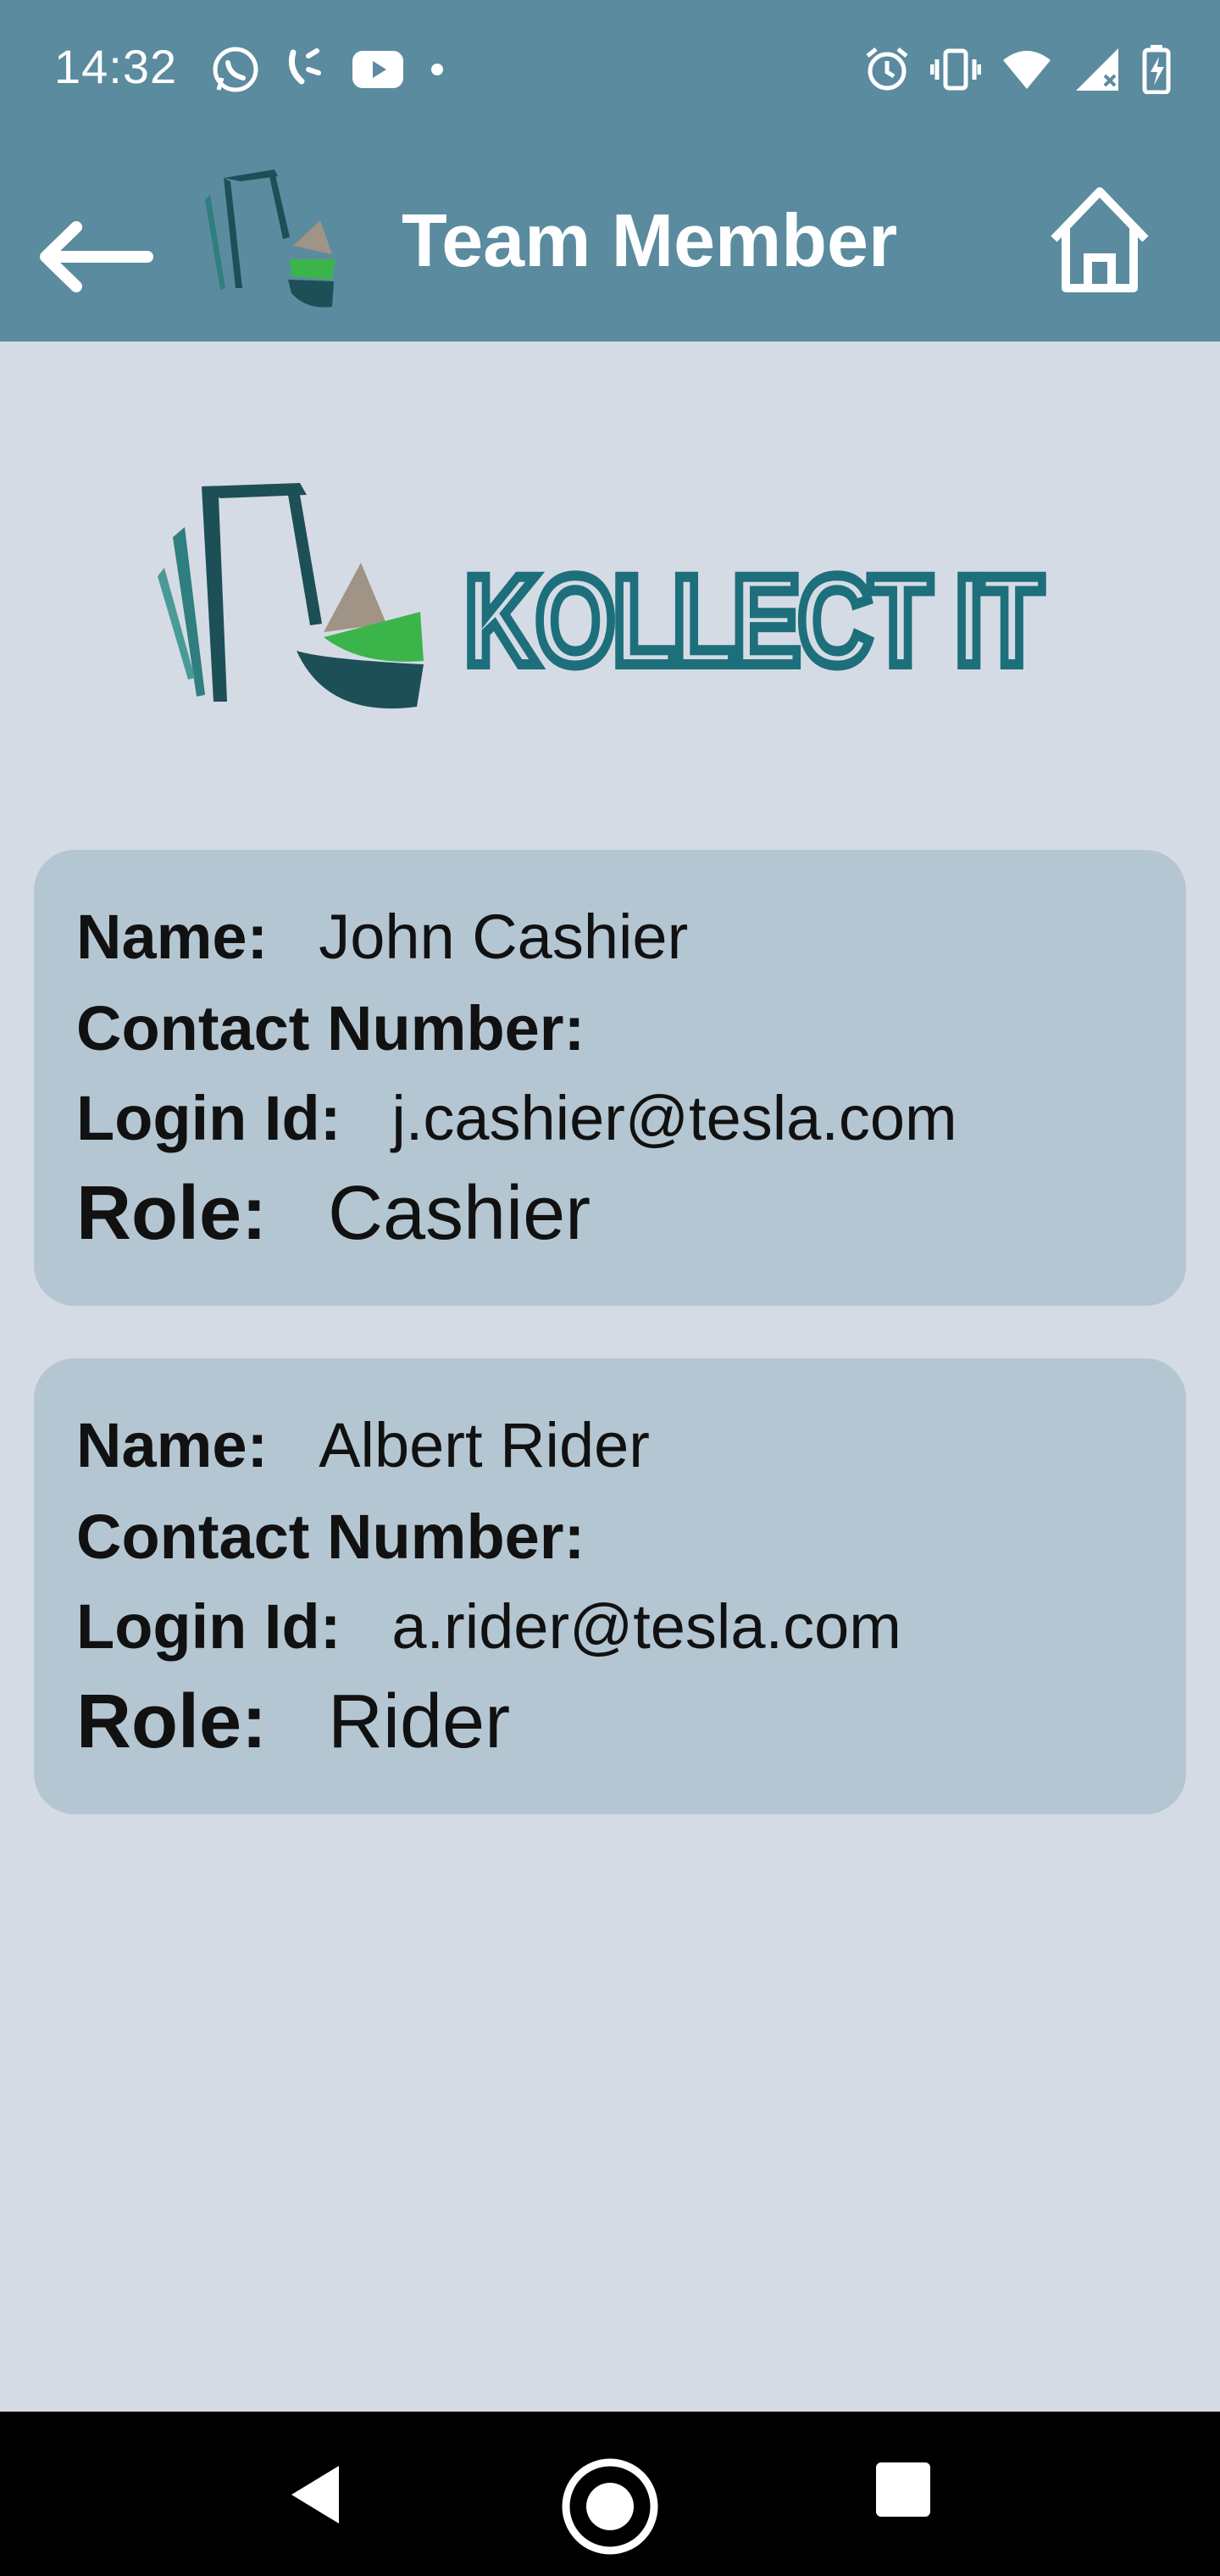 The height and width of the screenshot is (2576, 1220). Describe the element at coordinates (96, 256) in the screenshot. I see `arrow-left-icon` at that location.